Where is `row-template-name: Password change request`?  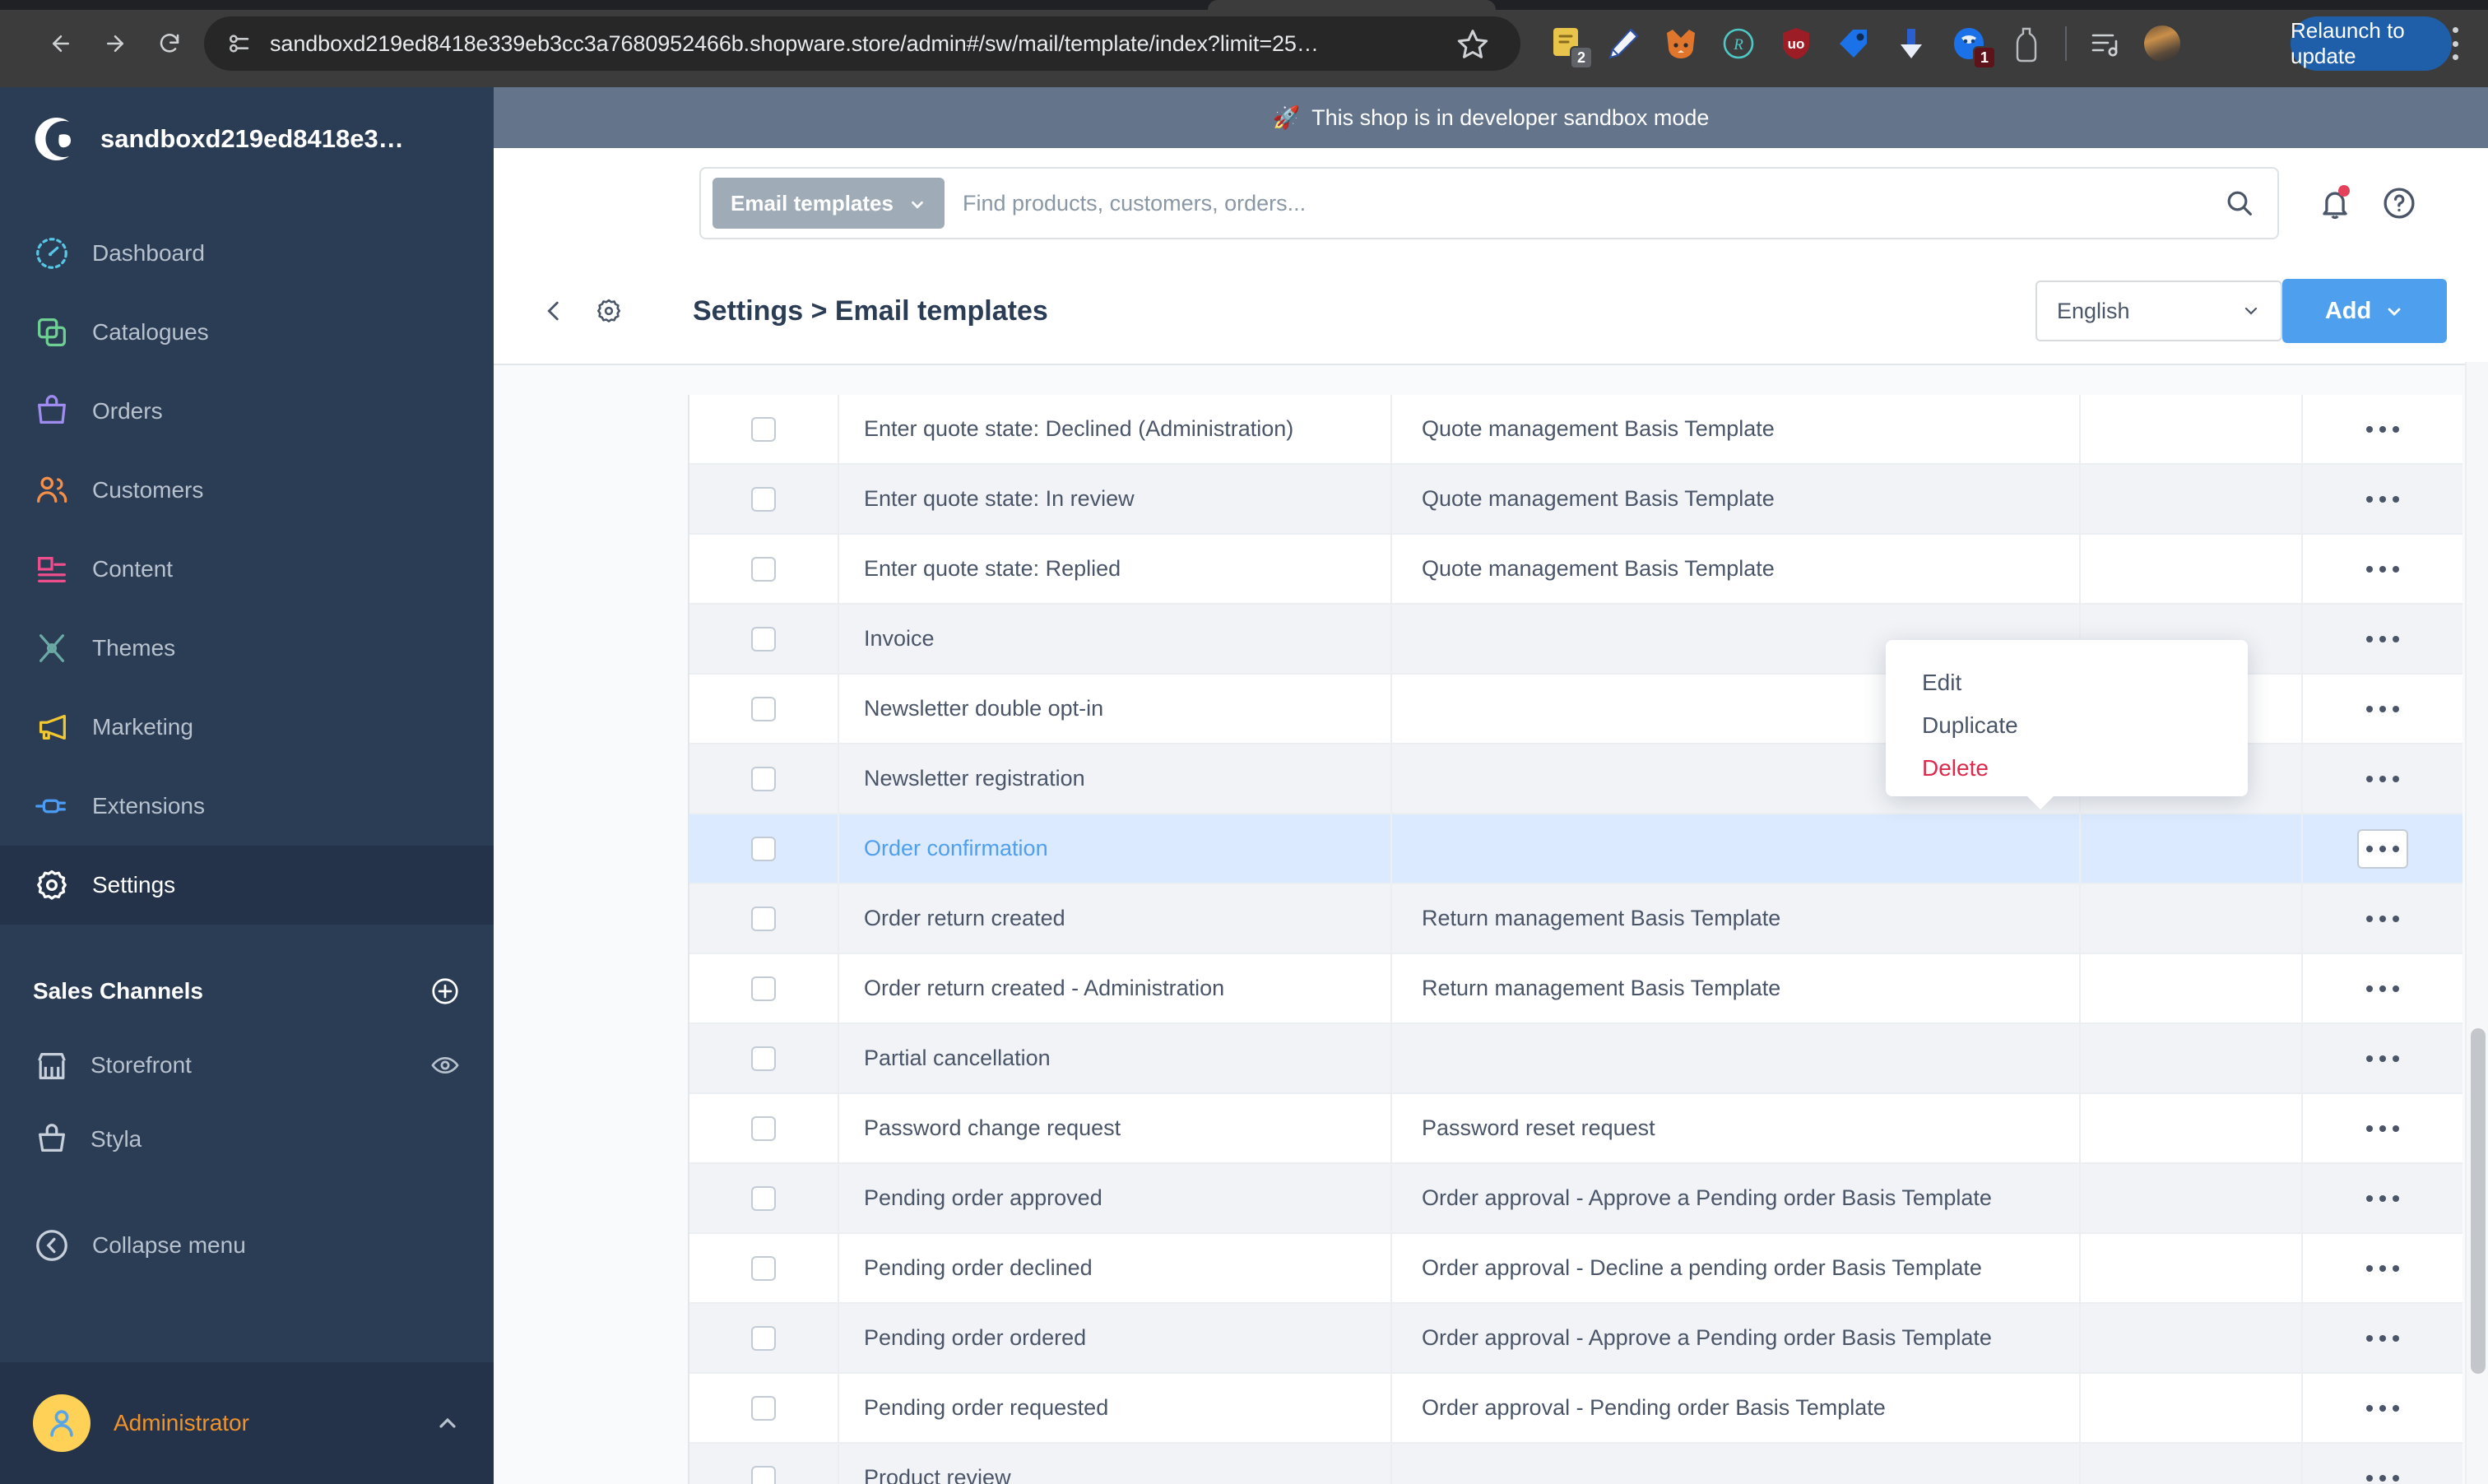
row-template-name: Password change request is located at coordinates (1115, 1128).